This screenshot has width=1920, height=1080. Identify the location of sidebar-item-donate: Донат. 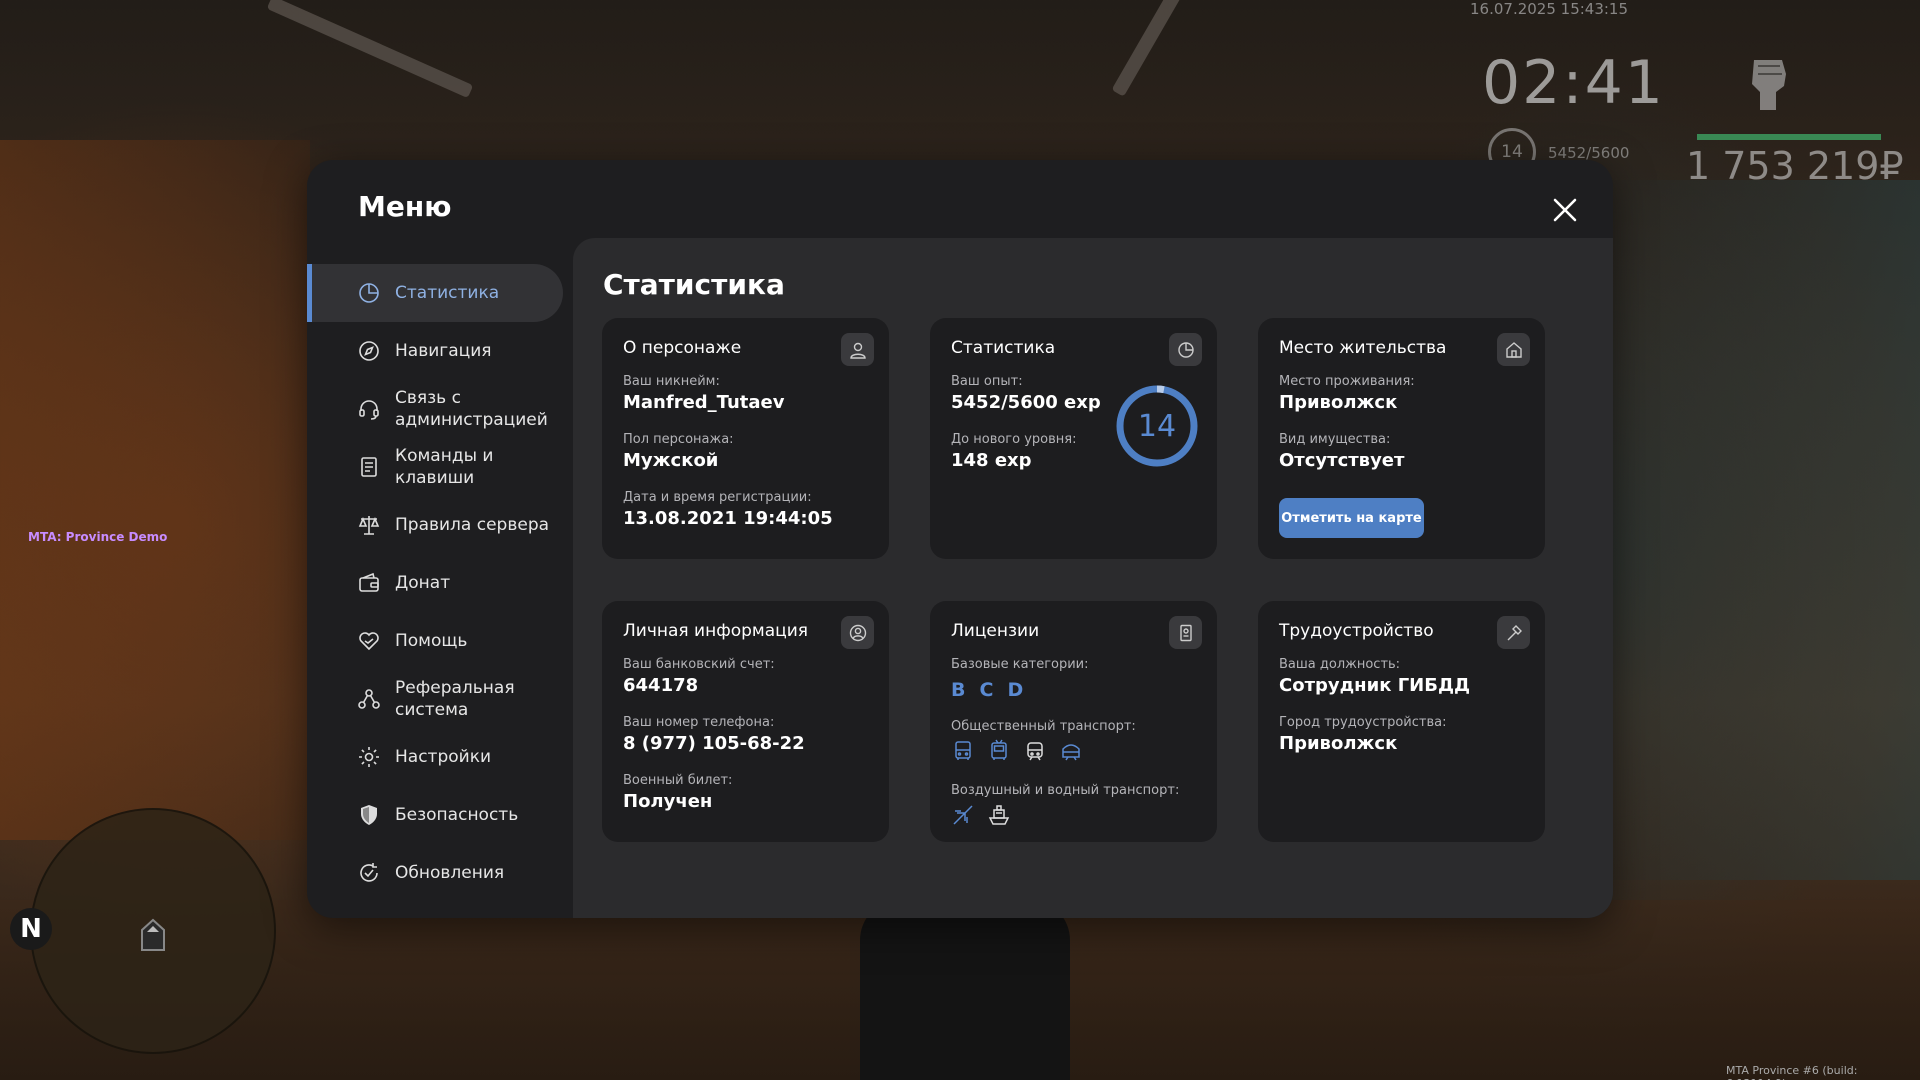
(435, 583).